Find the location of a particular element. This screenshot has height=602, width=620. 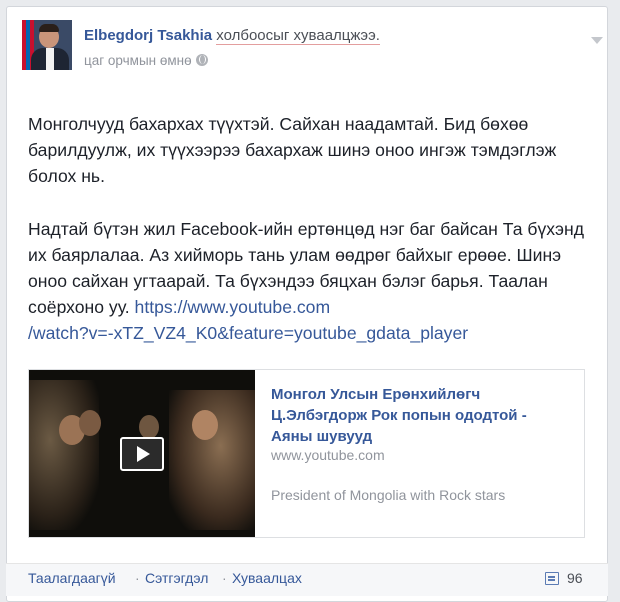

post-action: холбоосыг хуваалцжээ. is located at coordinates (298, 36).